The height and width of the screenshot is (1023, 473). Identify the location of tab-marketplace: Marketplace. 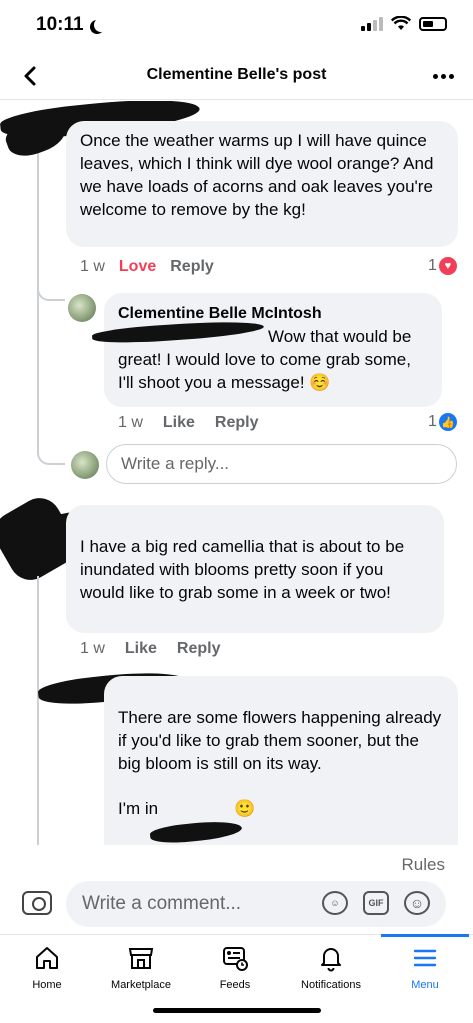
(141, 967).